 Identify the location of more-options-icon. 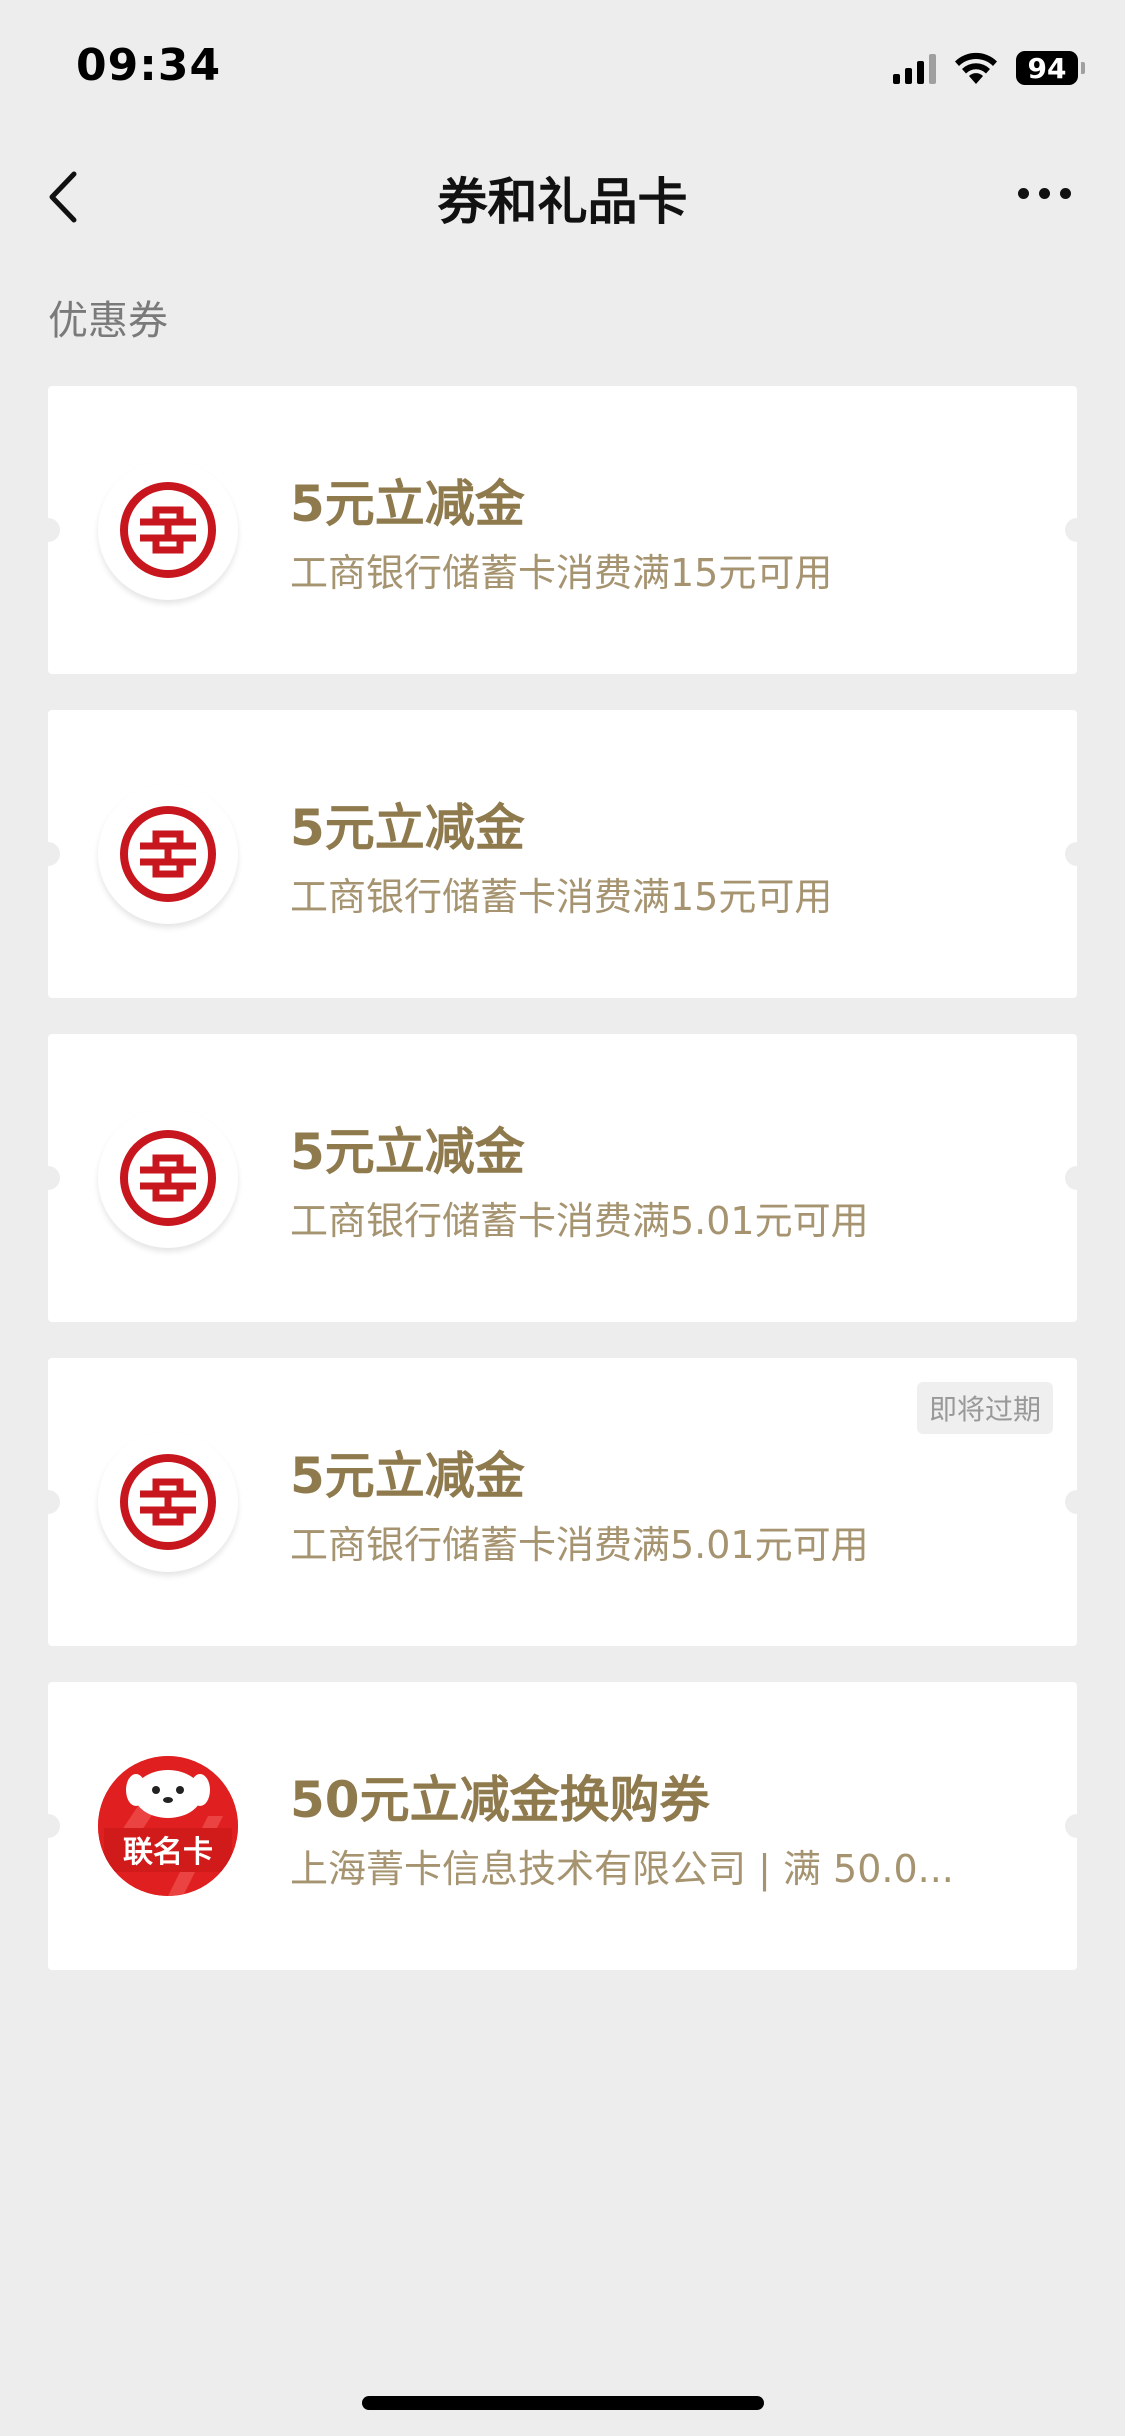
(1044, 193).